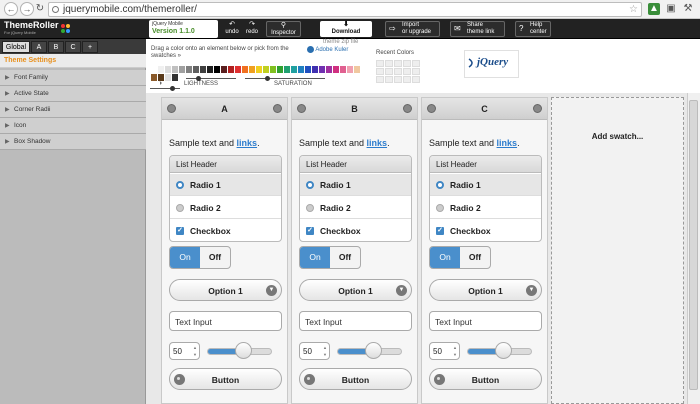 The height and width of the screenshot is (404, 700). I want to click on extension-icon: ▲, so click(654, 9).